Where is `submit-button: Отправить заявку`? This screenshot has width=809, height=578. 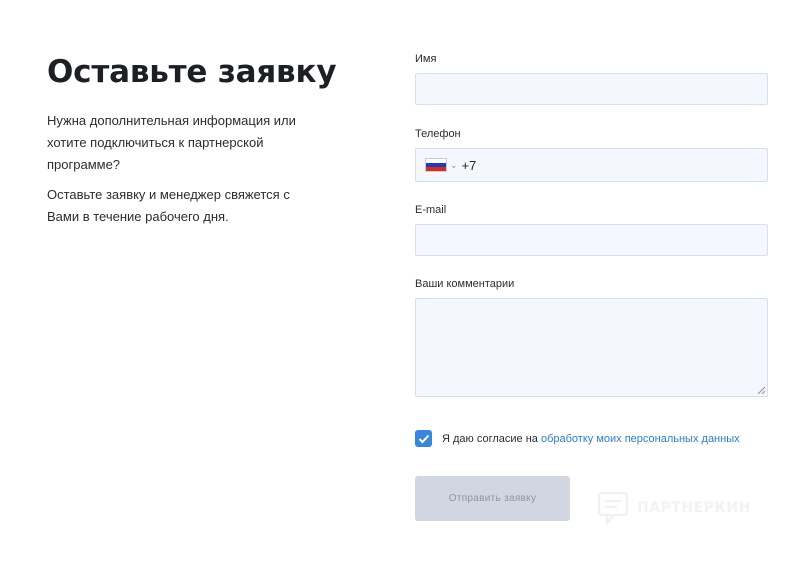
submit-button: Отправить заявку is located at coordinates (492, 498).